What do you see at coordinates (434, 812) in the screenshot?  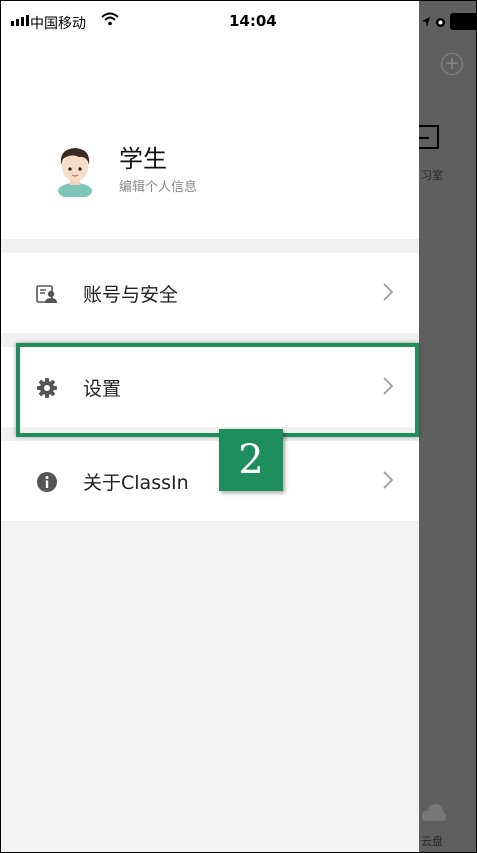 I see `cloud-icon` at bounding box center [434, 812].